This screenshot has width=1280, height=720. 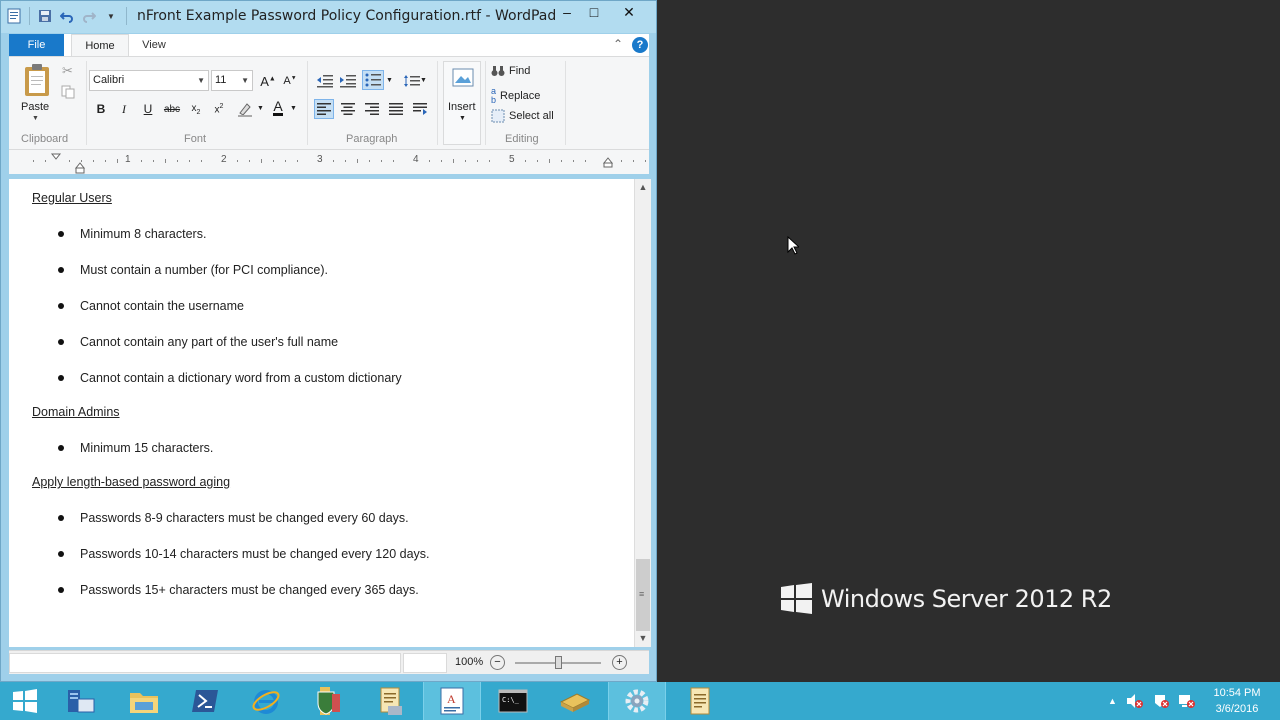 What do you see at coordinates (149, 80) in the screenshot?
I see `font-family-select: Calibri ▼` at bounding box center [149, 80].